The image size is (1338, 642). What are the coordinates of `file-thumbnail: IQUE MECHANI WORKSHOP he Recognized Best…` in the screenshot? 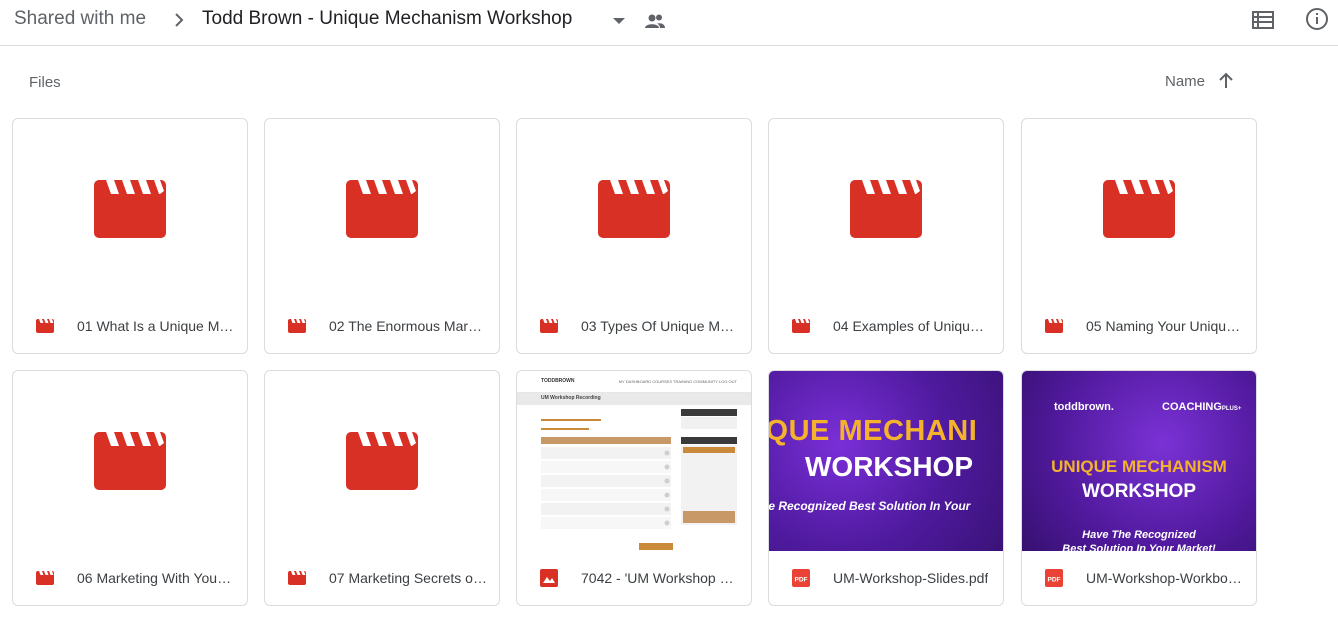 It's located at (886, 461).